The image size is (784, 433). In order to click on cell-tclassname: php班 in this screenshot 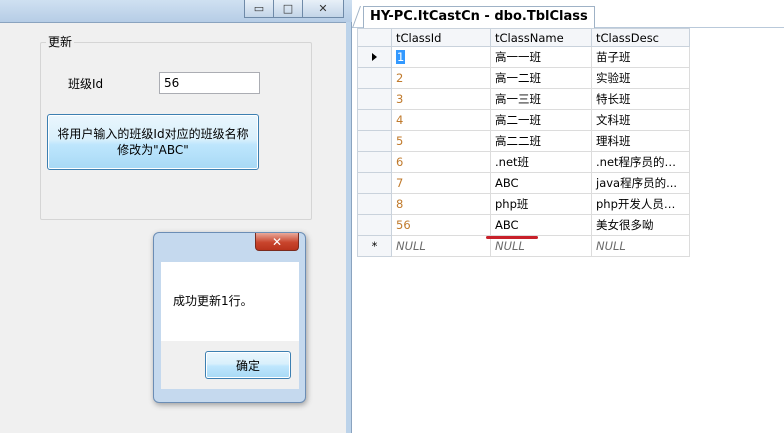, I will do `click(541, 204)`.